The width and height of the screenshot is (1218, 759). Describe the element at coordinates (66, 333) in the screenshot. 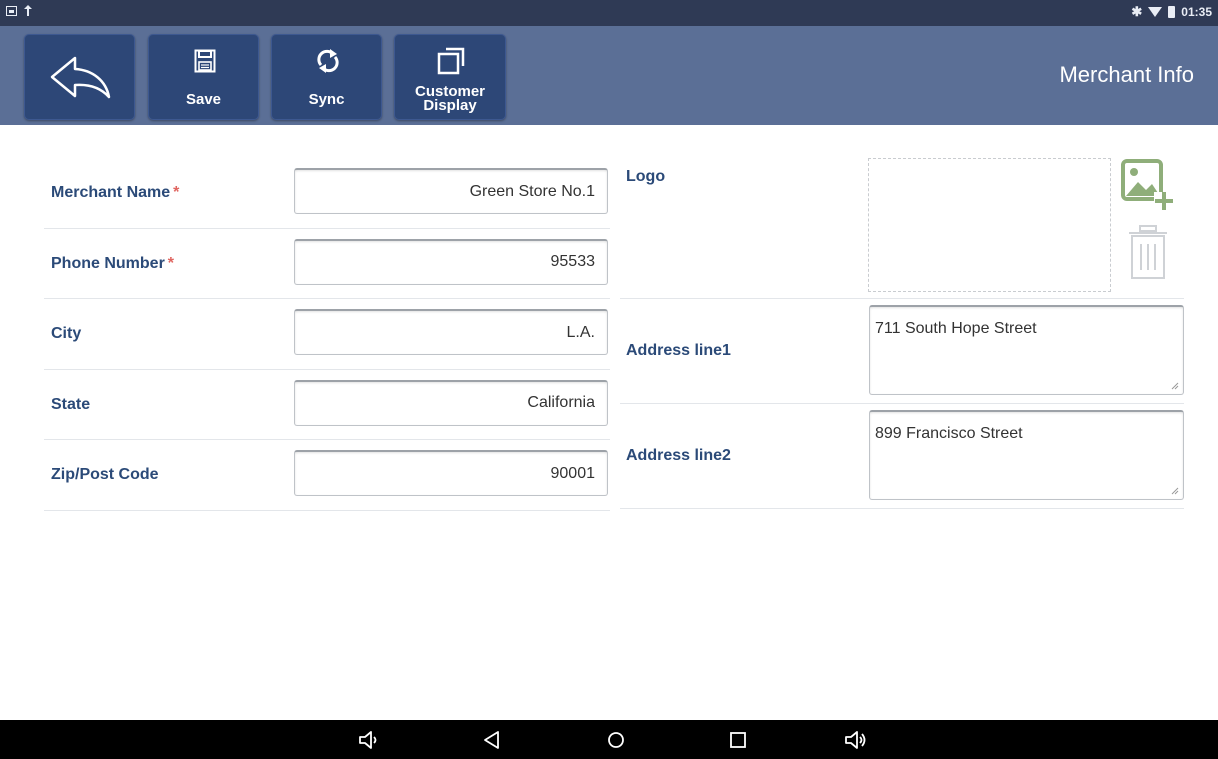

I see `city-label: City` at that location.